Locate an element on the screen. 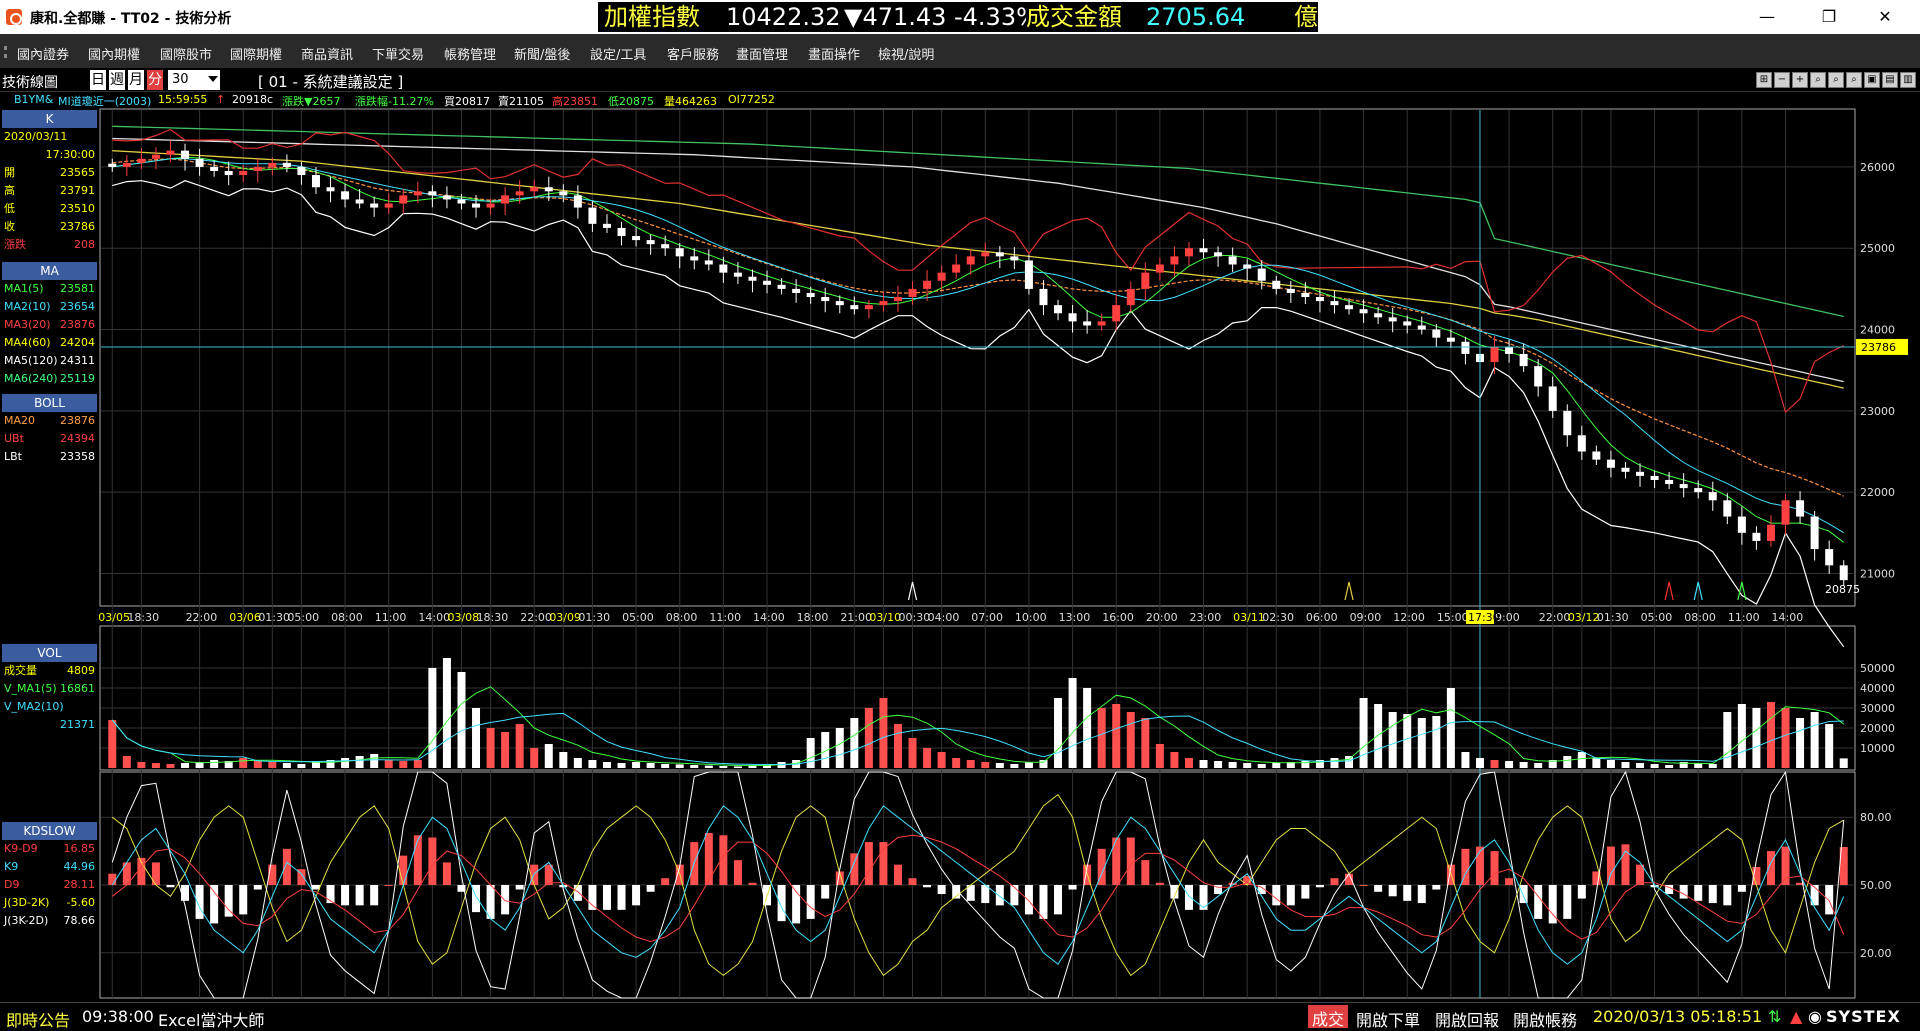 Image resolution: width=1920 pixels, height=1031 pixels. period-minute: 分 is located at coordinates (155, 80).